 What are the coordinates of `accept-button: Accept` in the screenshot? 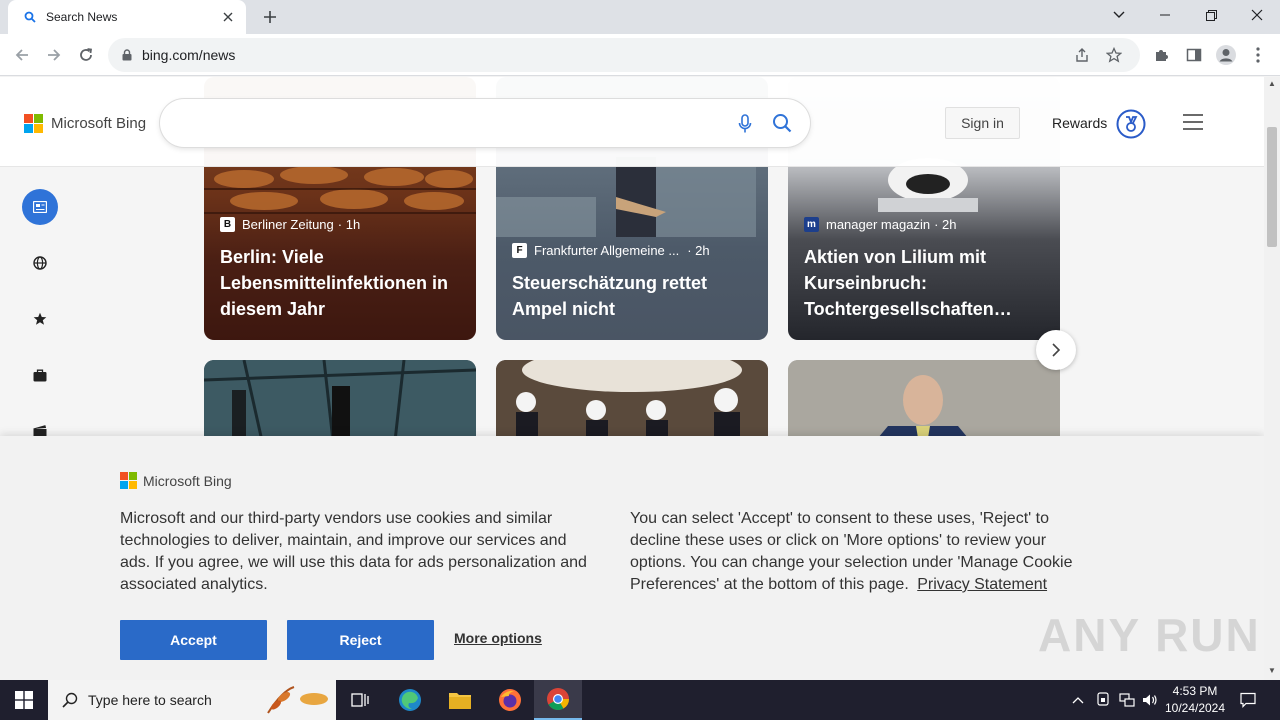 It's located at (193, 640).